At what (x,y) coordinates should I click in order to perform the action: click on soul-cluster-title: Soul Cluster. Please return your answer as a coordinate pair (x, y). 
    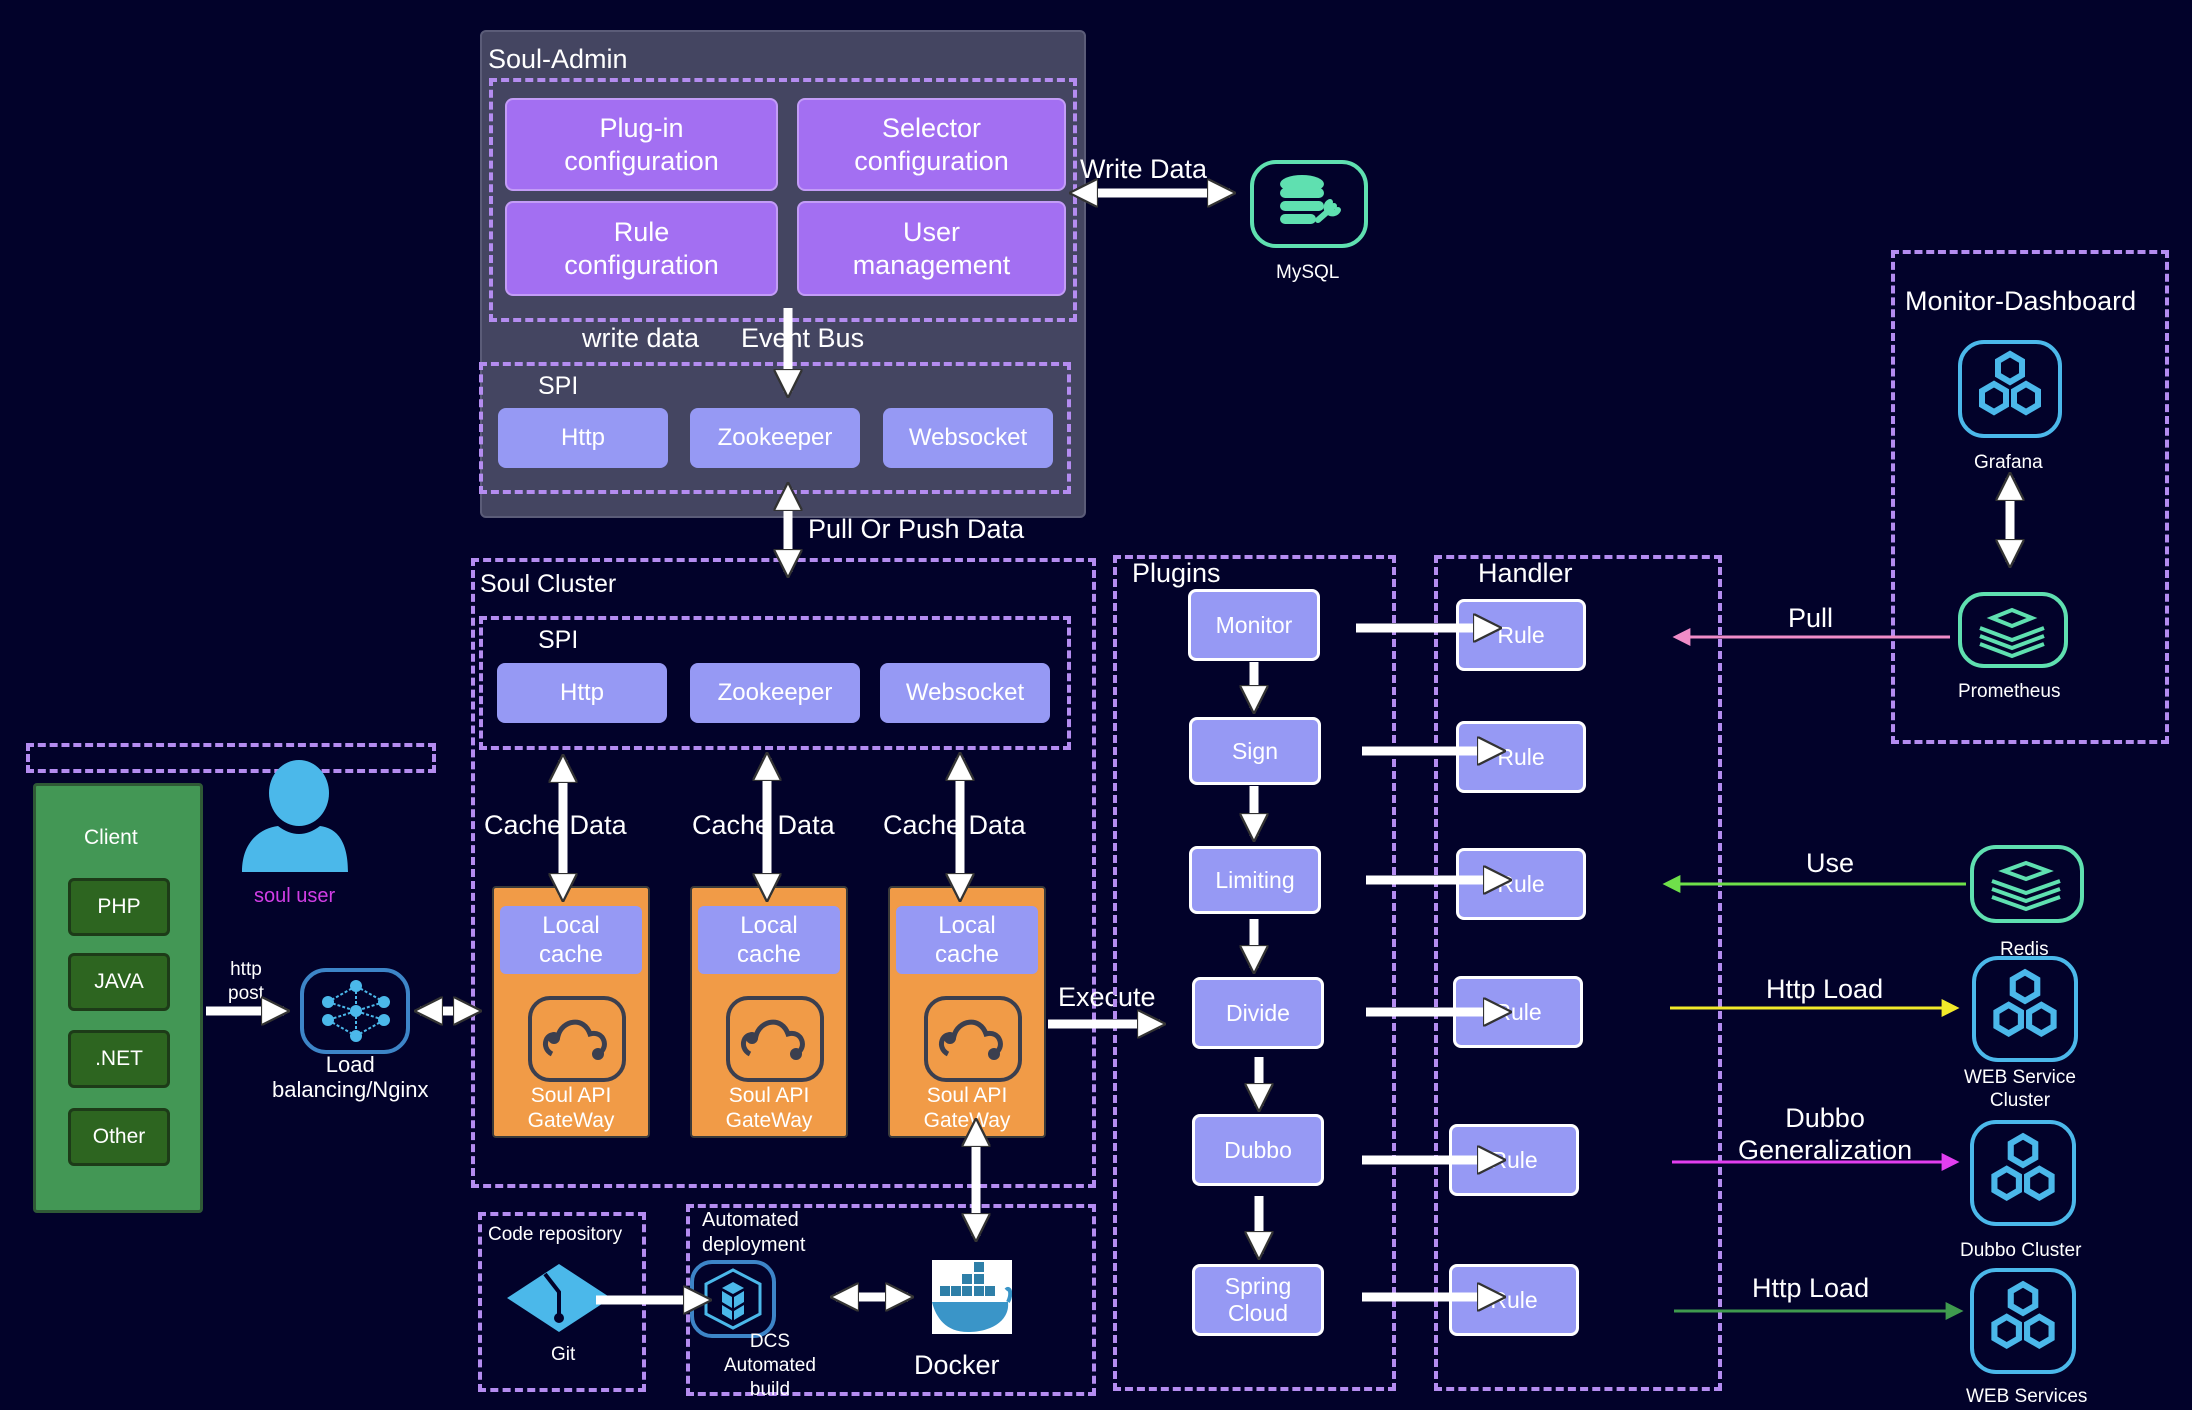
    Looking at the image, I should click on (548, 584).